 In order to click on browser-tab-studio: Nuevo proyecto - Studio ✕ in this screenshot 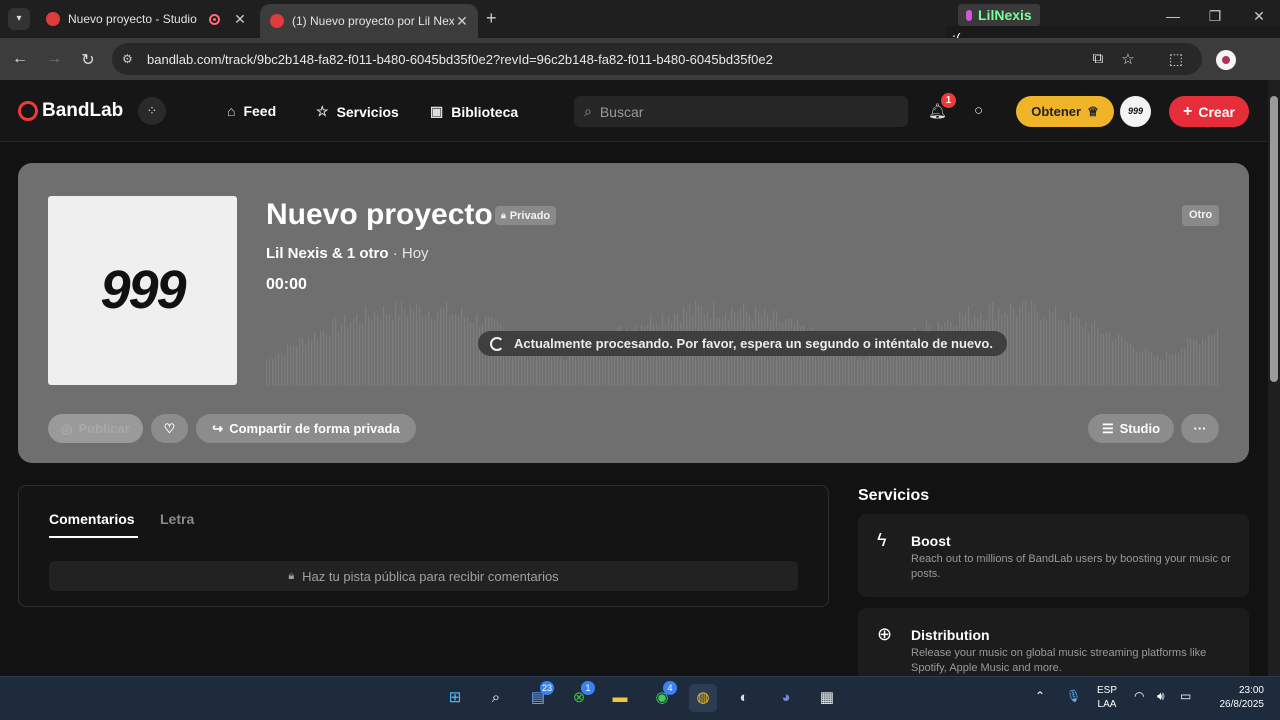, I will do `click(146, 19)`.